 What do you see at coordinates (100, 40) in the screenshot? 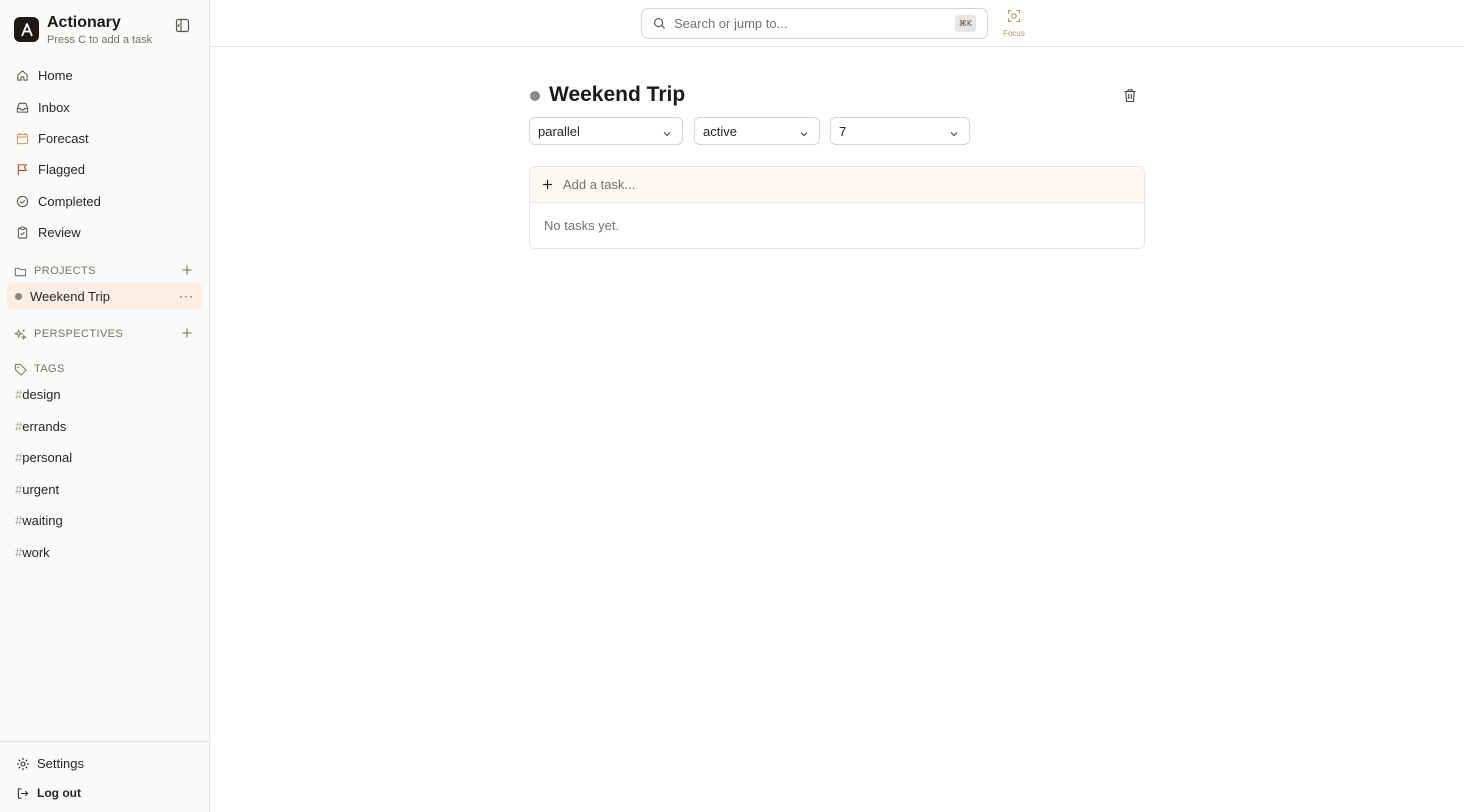
I see `app-hint: Press C to add a task` at bounding box center [100, 40].